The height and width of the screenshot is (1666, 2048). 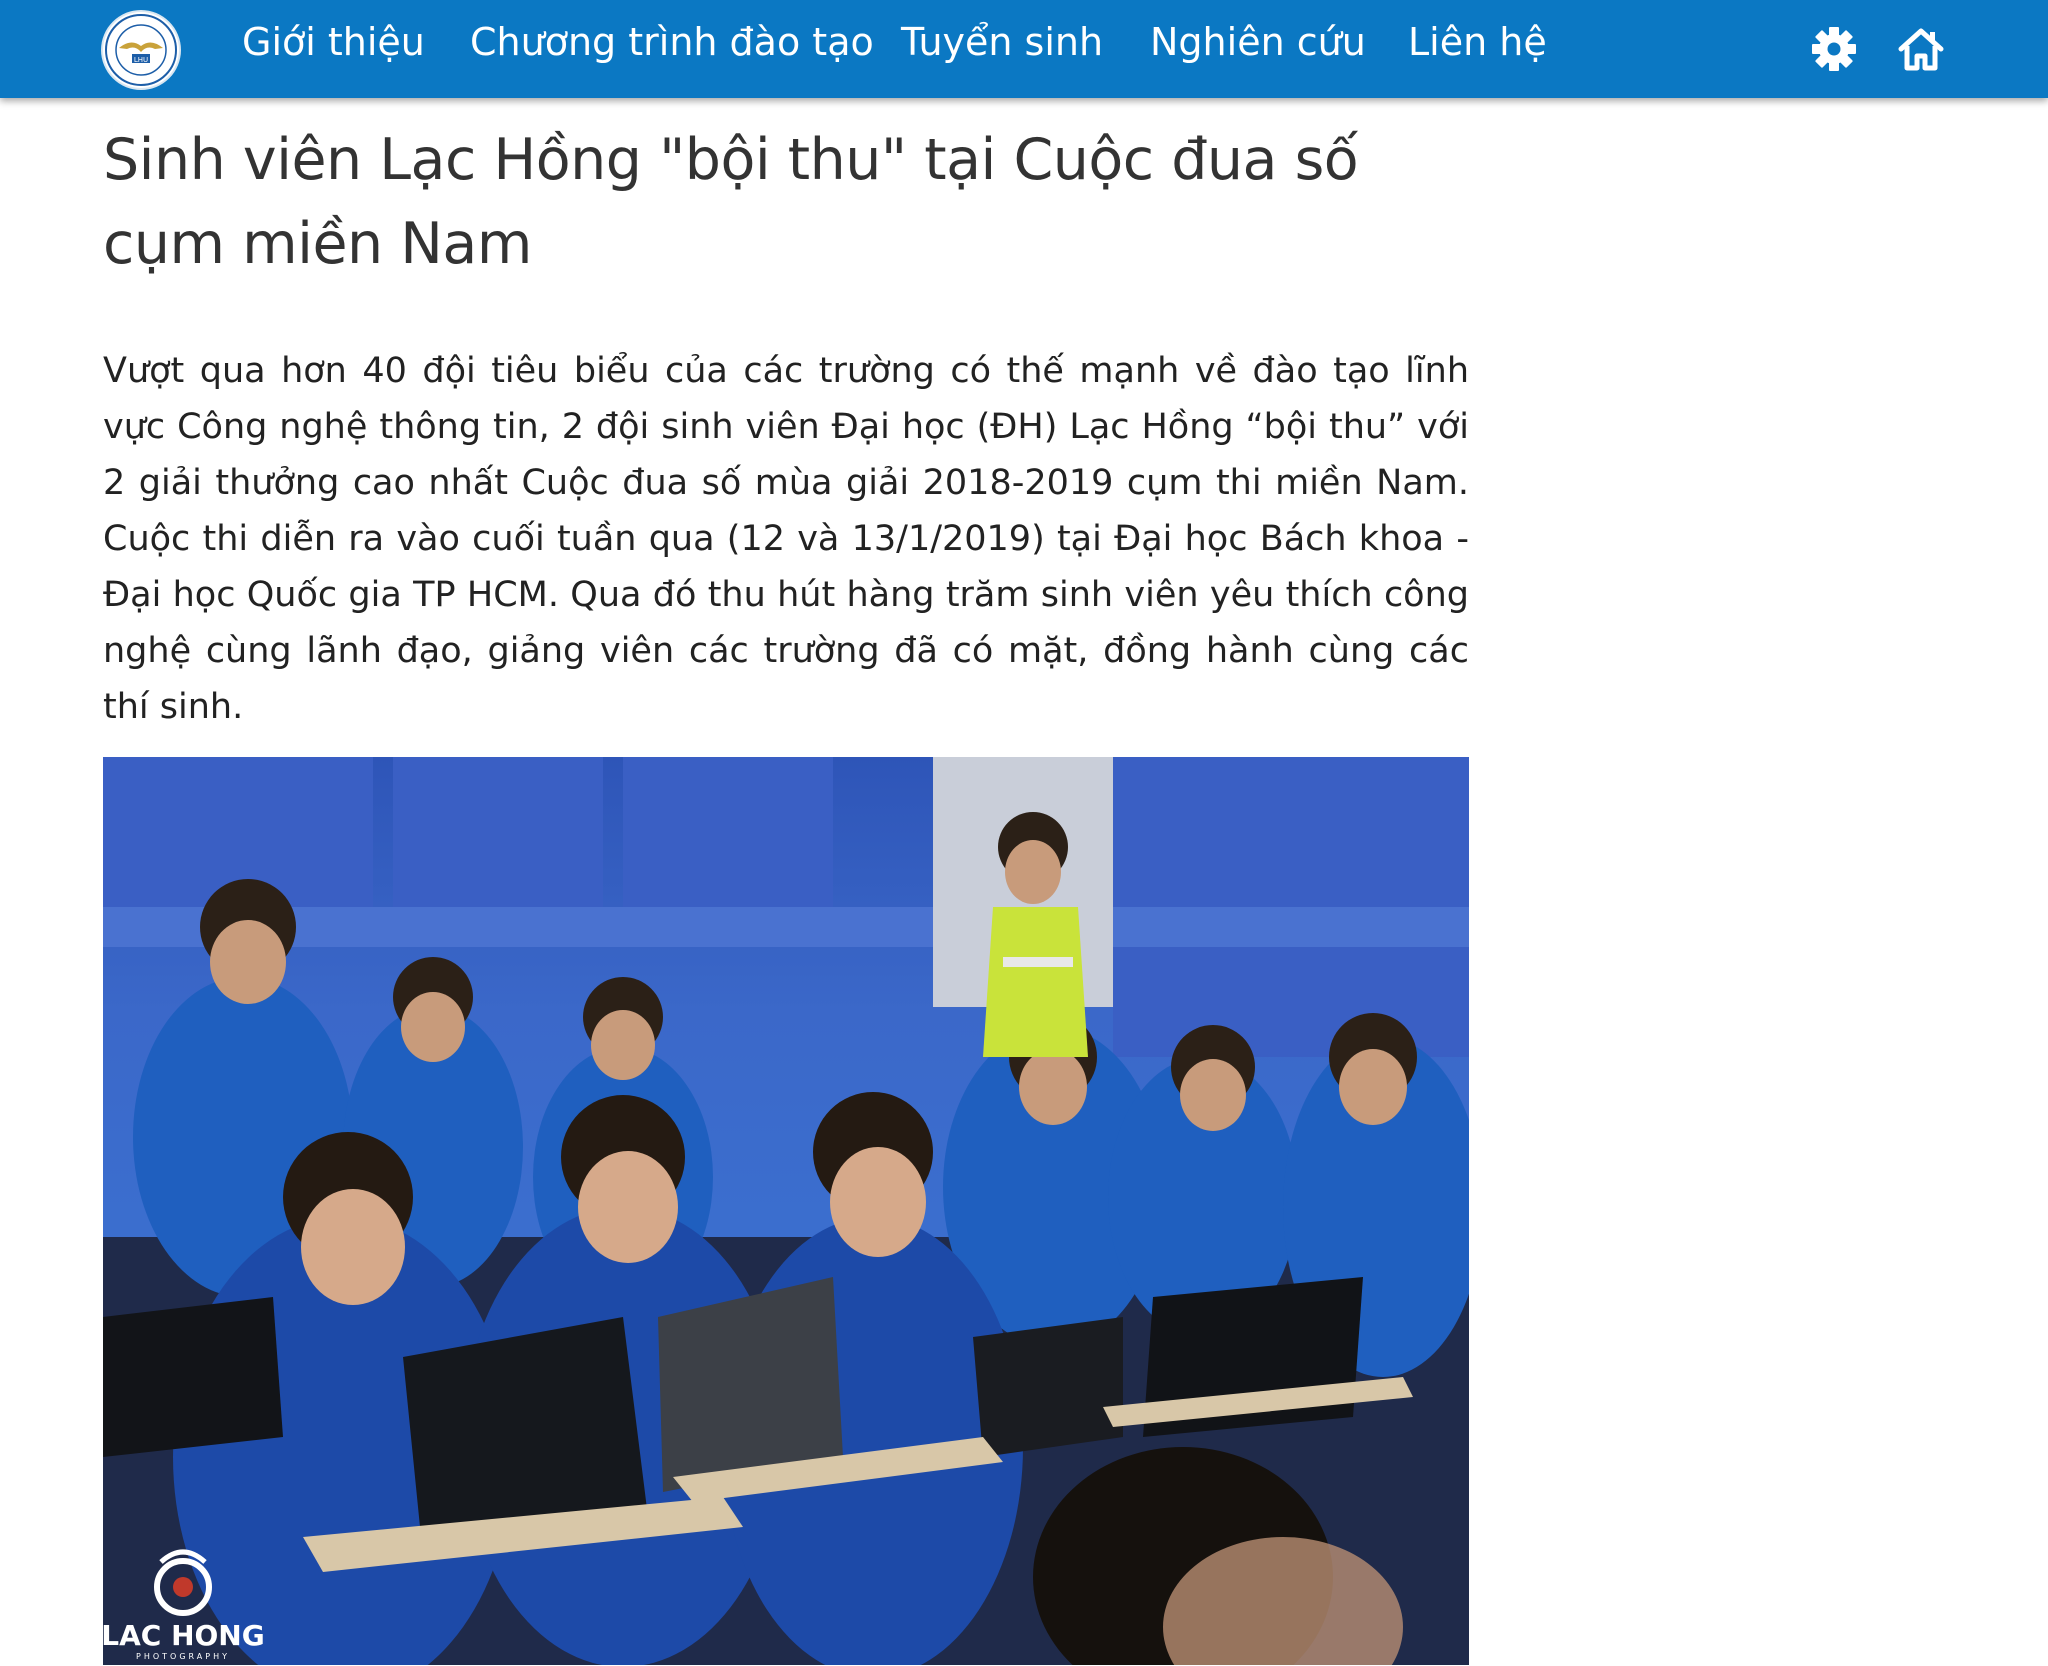 I want to click on photo-watermark: LAC HONG, so click(x=184, y=1635).